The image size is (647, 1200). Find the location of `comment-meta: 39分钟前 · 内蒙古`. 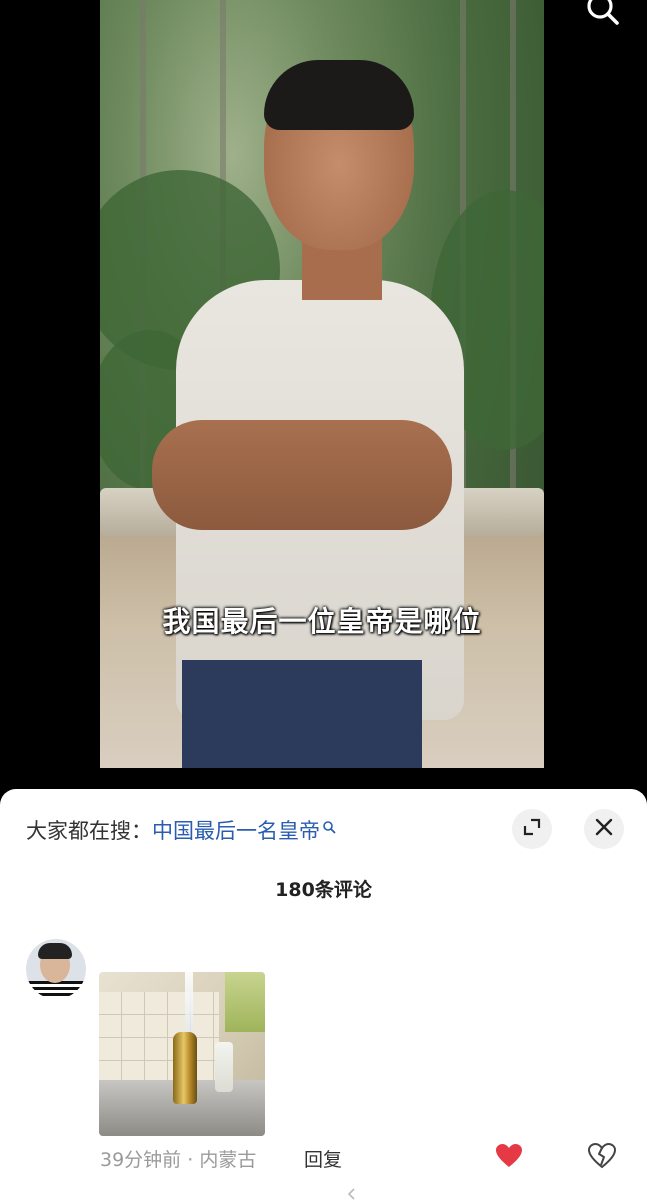

comment-meta: 39分钟前 · 内蒙古 is located at coordinates (178, 1158).